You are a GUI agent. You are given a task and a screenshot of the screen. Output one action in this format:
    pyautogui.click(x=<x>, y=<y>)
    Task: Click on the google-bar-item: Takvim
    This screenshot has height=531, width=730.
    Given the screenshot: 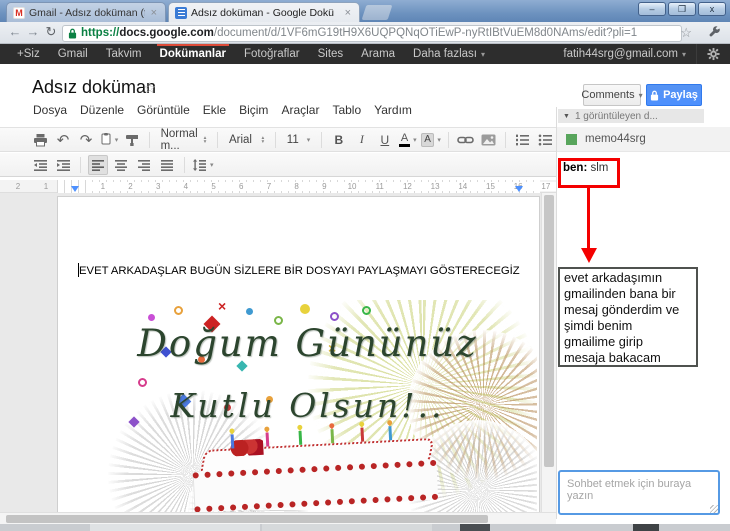 What is the action you would take?
    pyautogui.click(x=124, y=54)
    